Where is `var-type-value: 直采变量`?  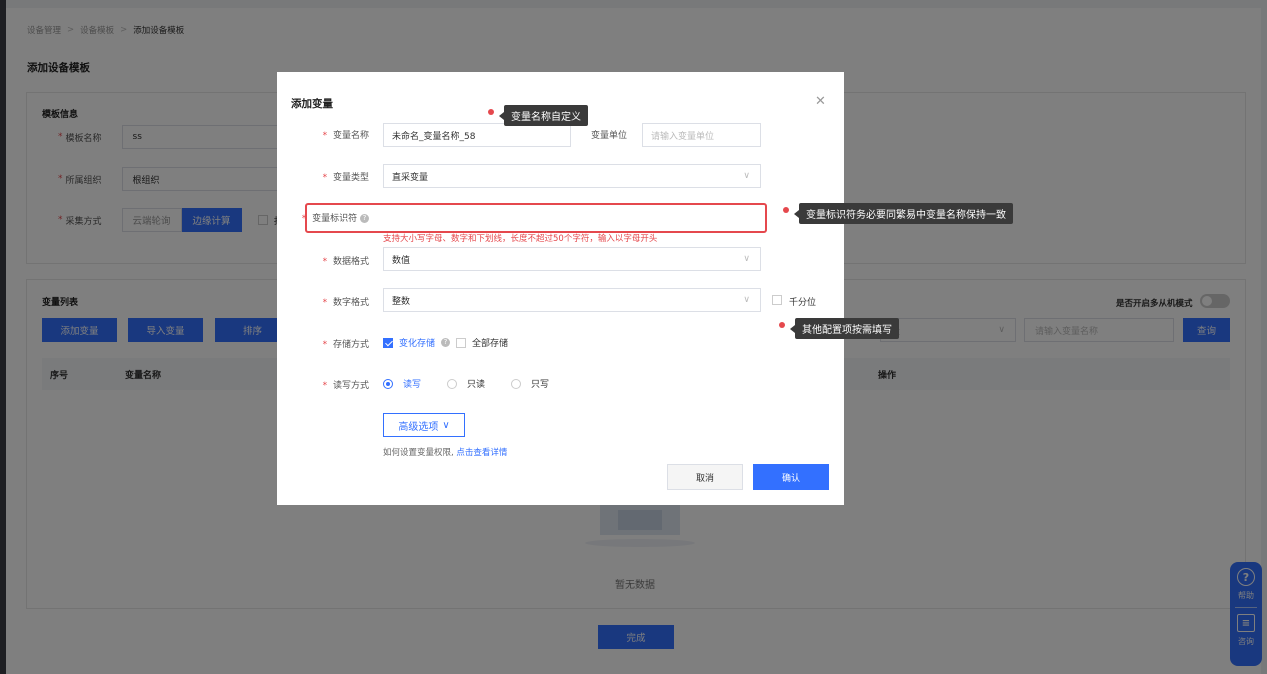
var-type-value: 直采变量 is located at coordinates (410, 177).